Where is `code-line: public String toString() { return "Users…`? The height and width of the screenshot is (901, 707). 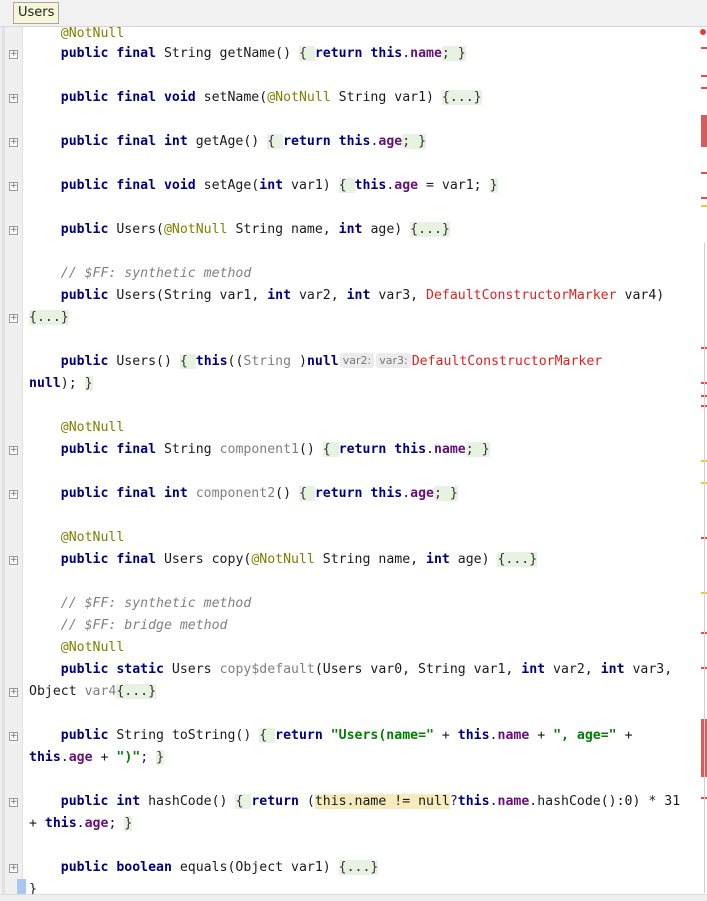
code-line: public String toString() { return "Users… is located at coordinates (331, 736).